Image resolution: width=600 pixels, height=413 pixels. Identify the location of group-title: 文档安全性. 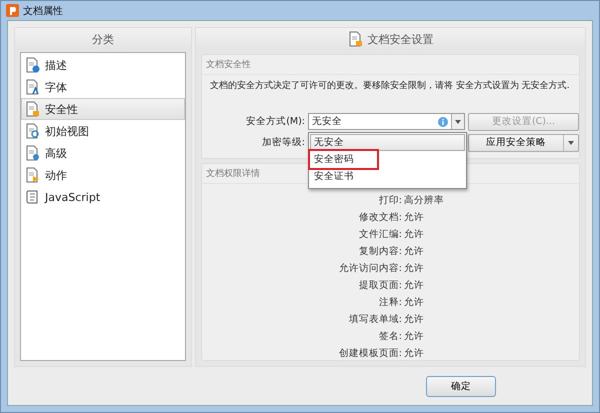
(390, 65).